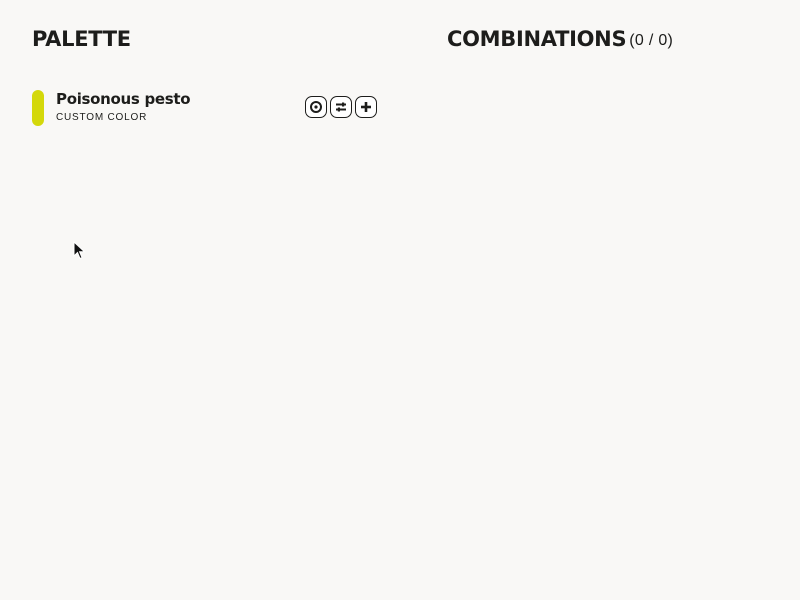 The width and height of the screenshot is (800, 600). I want to click on palette-color-item: Poisonous pesto CUSTOM COLOR, so click(212, 108).